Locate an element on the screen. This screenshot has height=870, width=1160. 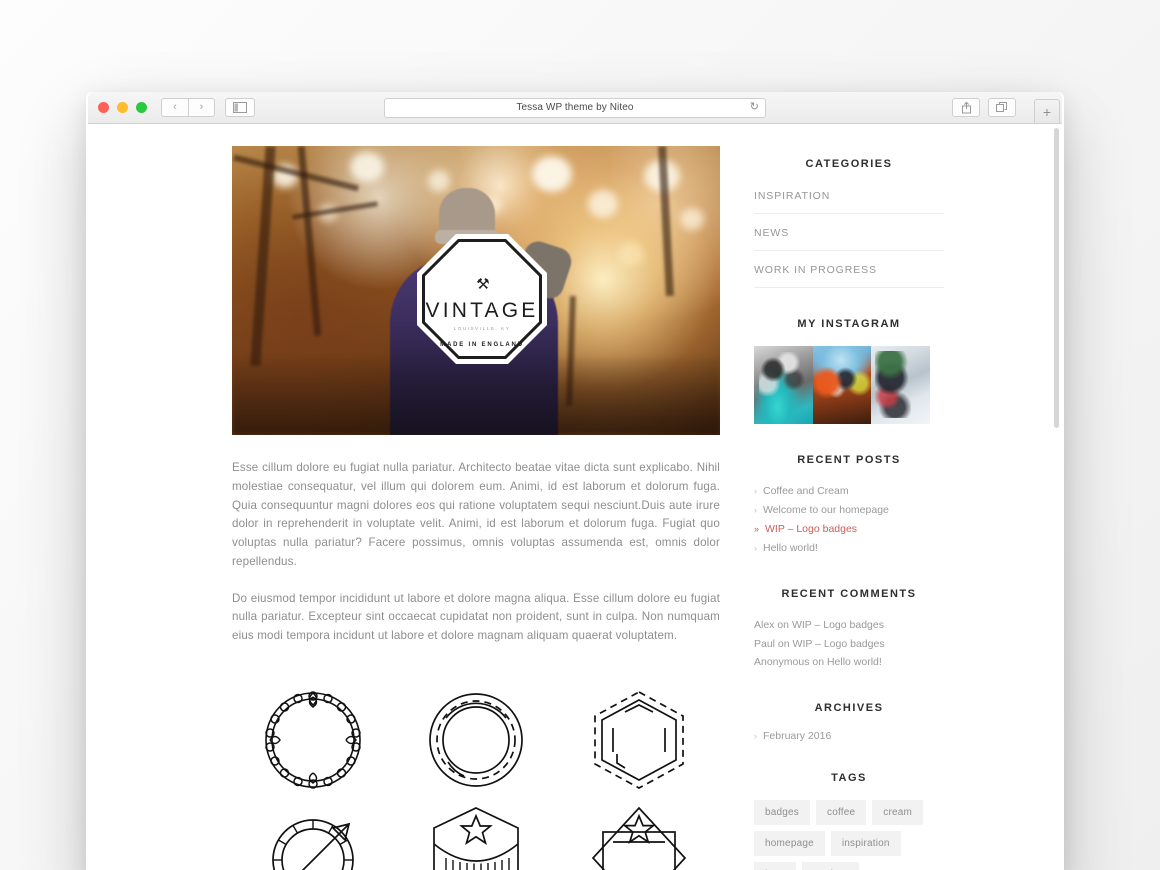
browser-titlebar: ‹ › Tessa WP theme by Niteo ↻ + is located at coordinates (575, 108).